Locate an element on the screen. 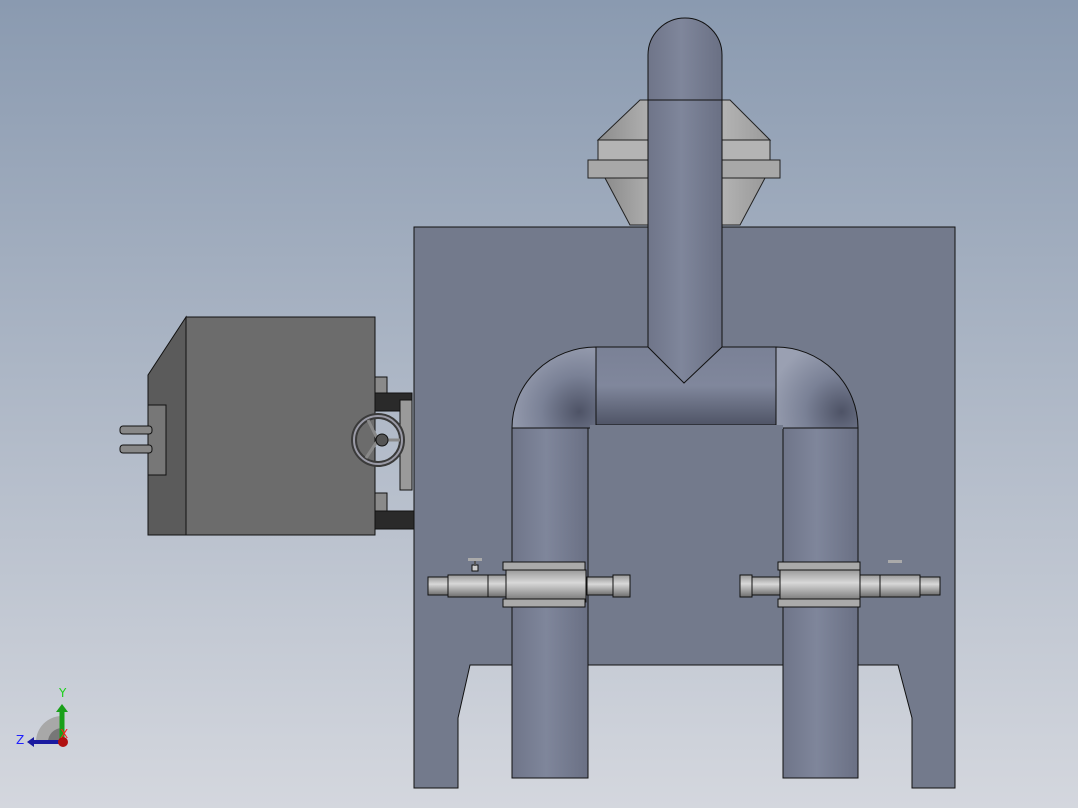  z-axis-label: Z is located at coordinates (20, 740).